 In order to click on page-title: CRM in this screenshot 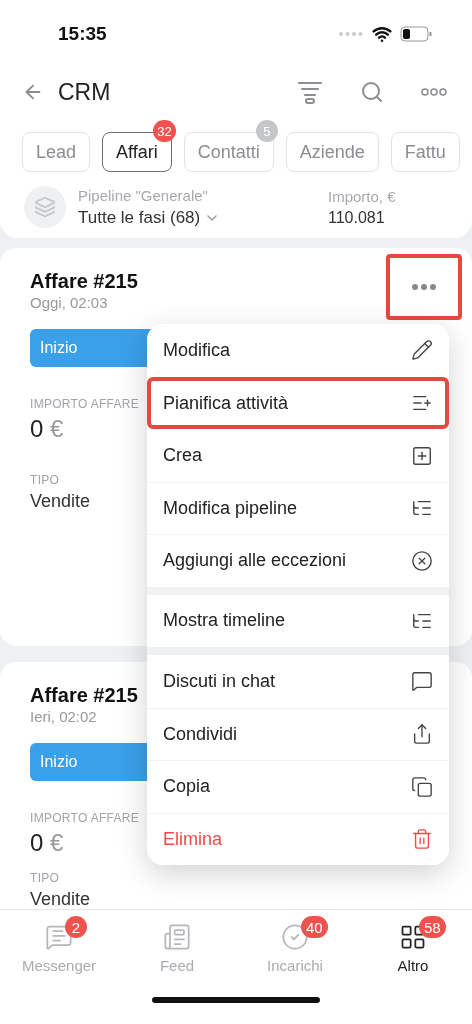, I will do `click(85, 92)`.